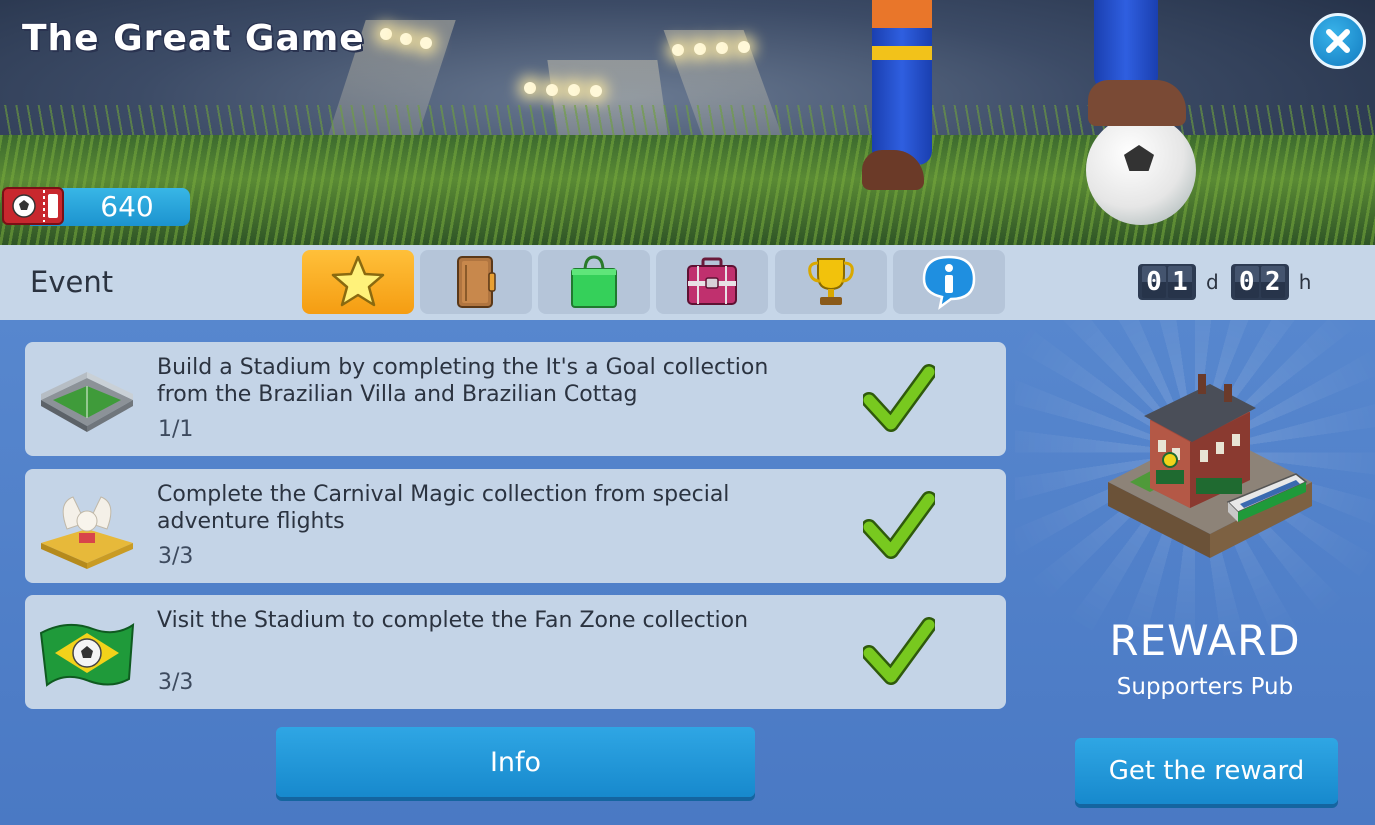  I want to click on carnival-float-icon, so click(87, 532).